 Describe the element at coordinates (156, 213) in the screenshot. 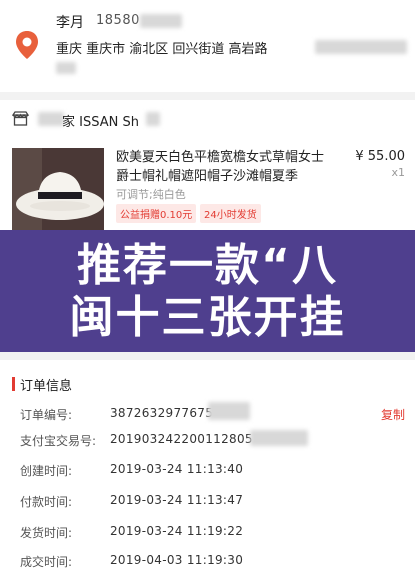

I see `charity-tag: 公益捐赠0.10元` at that location.